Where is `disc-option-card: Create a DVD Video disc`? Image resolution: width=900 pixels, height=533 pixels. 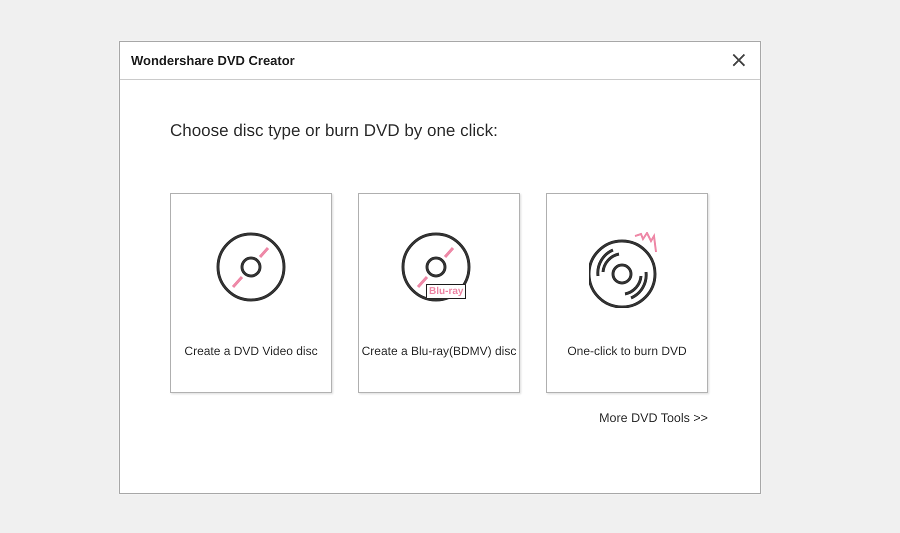
disc-option-card: Create a DVD Video disc is located at coordinates (251, 293).